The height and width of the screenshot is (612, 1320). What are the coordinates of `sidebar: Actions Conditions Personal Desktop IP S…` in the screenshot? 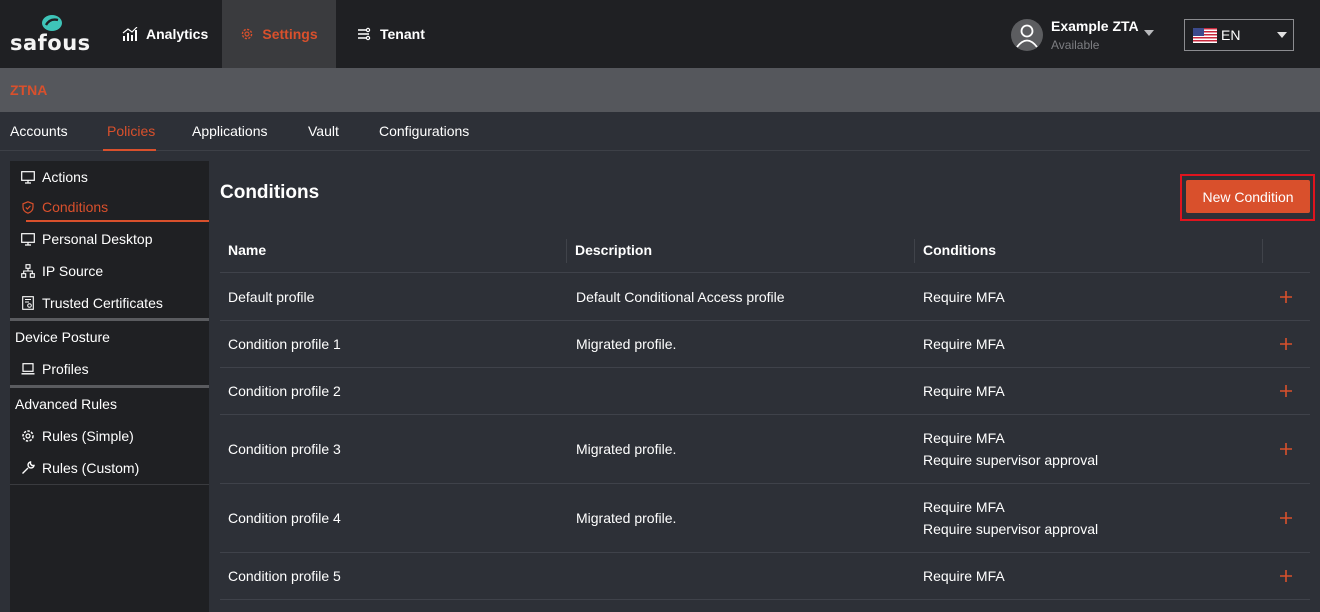 It's located at (109, 386).